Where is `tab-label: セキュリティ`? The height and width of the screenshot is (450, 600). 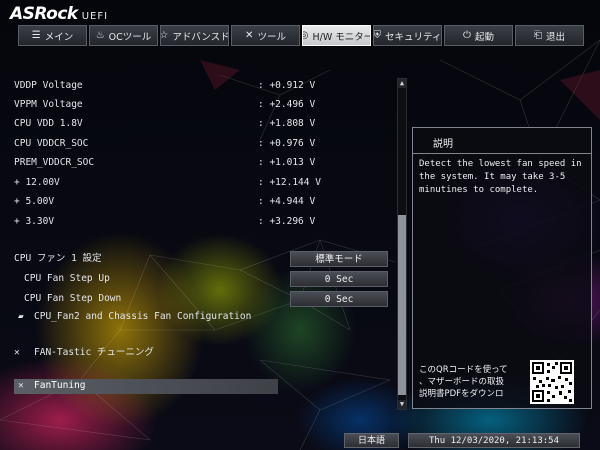 tab-label: セキュリティ is located at coordinates (413, 37).